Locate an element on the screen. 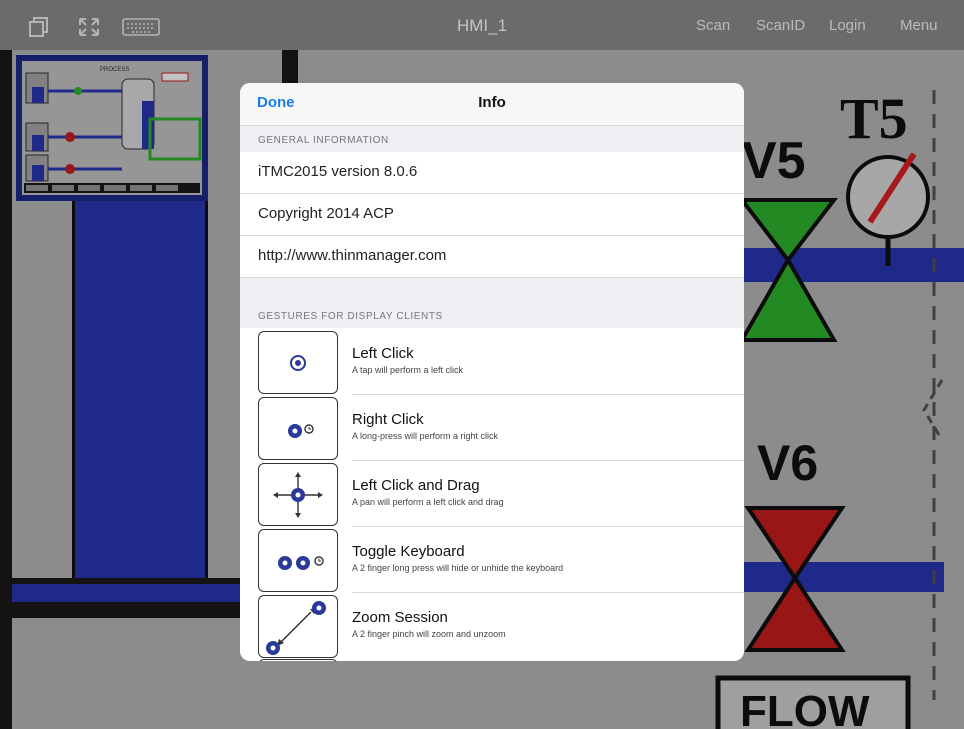 The image size is (964, 729). info-row-website: http://www.thinmanager.com is located at coordinates (492, 257).